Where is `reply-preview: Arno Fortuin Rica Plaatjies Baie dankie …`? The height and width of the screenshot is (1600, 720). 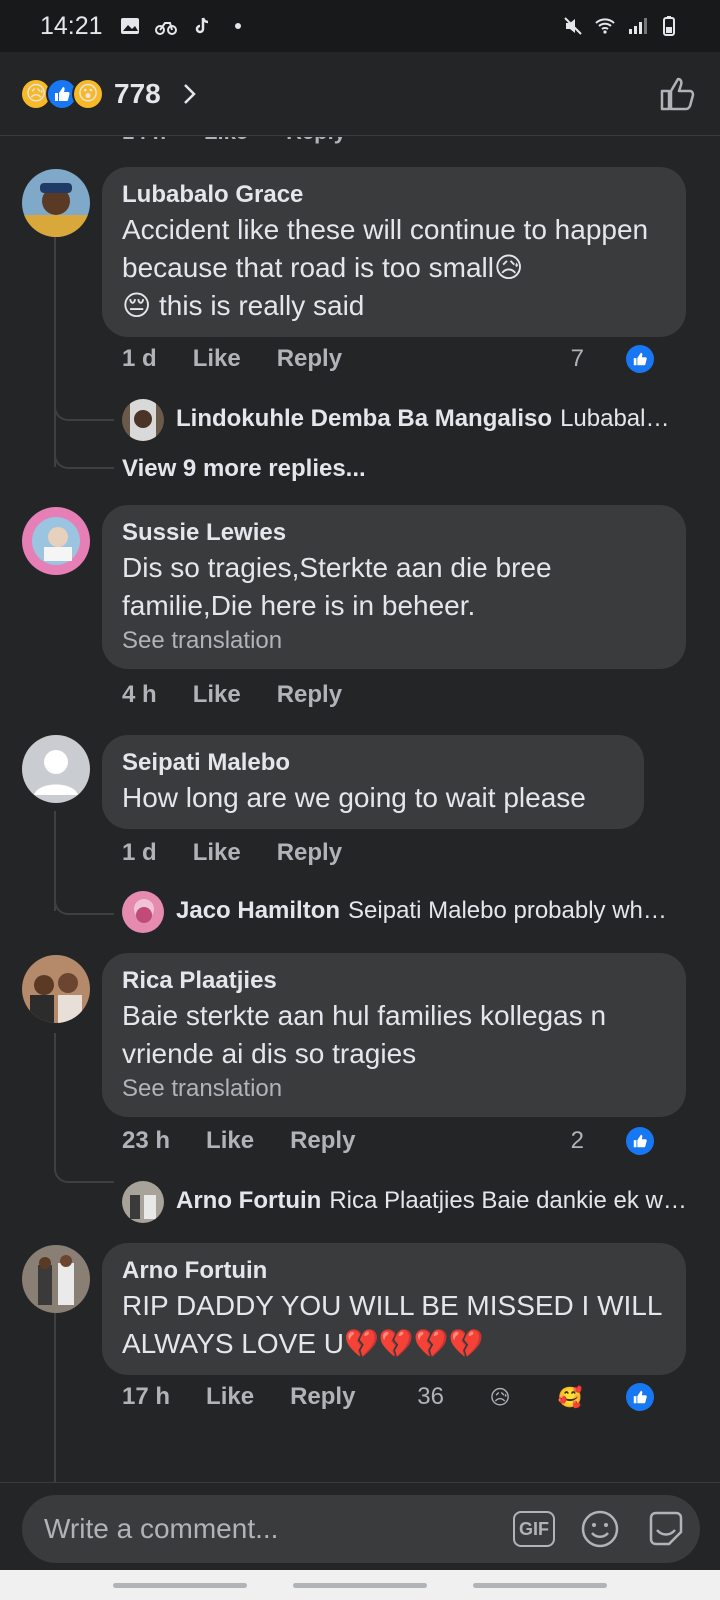
reply-preview: Arno Fortuin Rica Plaatjies Baie dankie … is located at coordinates (406, 1201).